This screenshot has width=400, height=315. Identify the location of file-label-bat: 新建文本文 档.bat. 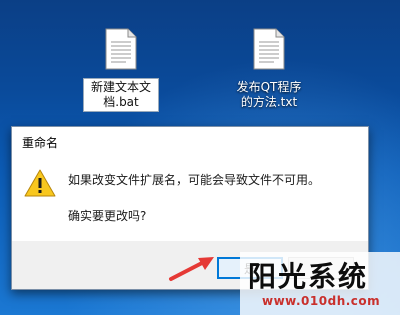
(121, 95).